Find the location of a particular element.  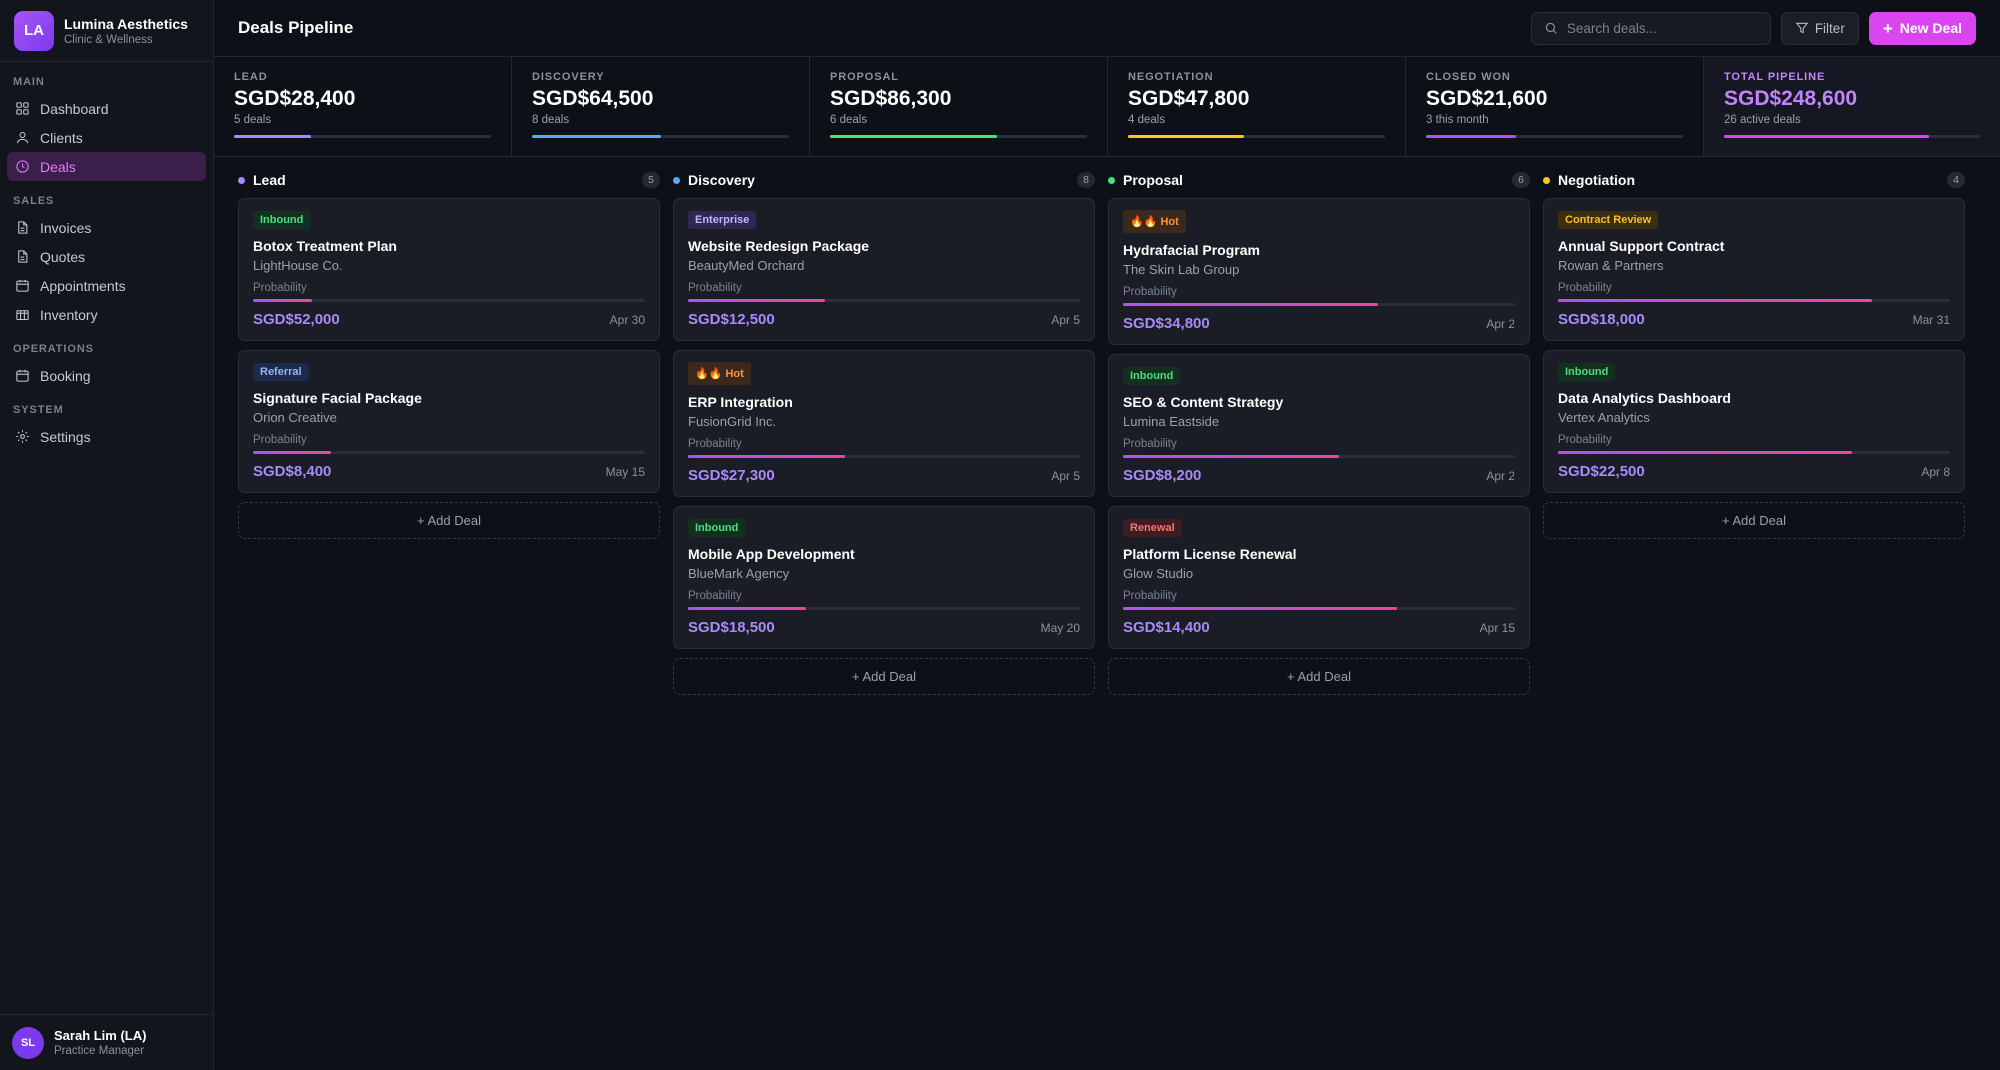

stat-label: NEGOTIATION is located at coordinates (1171, 77).